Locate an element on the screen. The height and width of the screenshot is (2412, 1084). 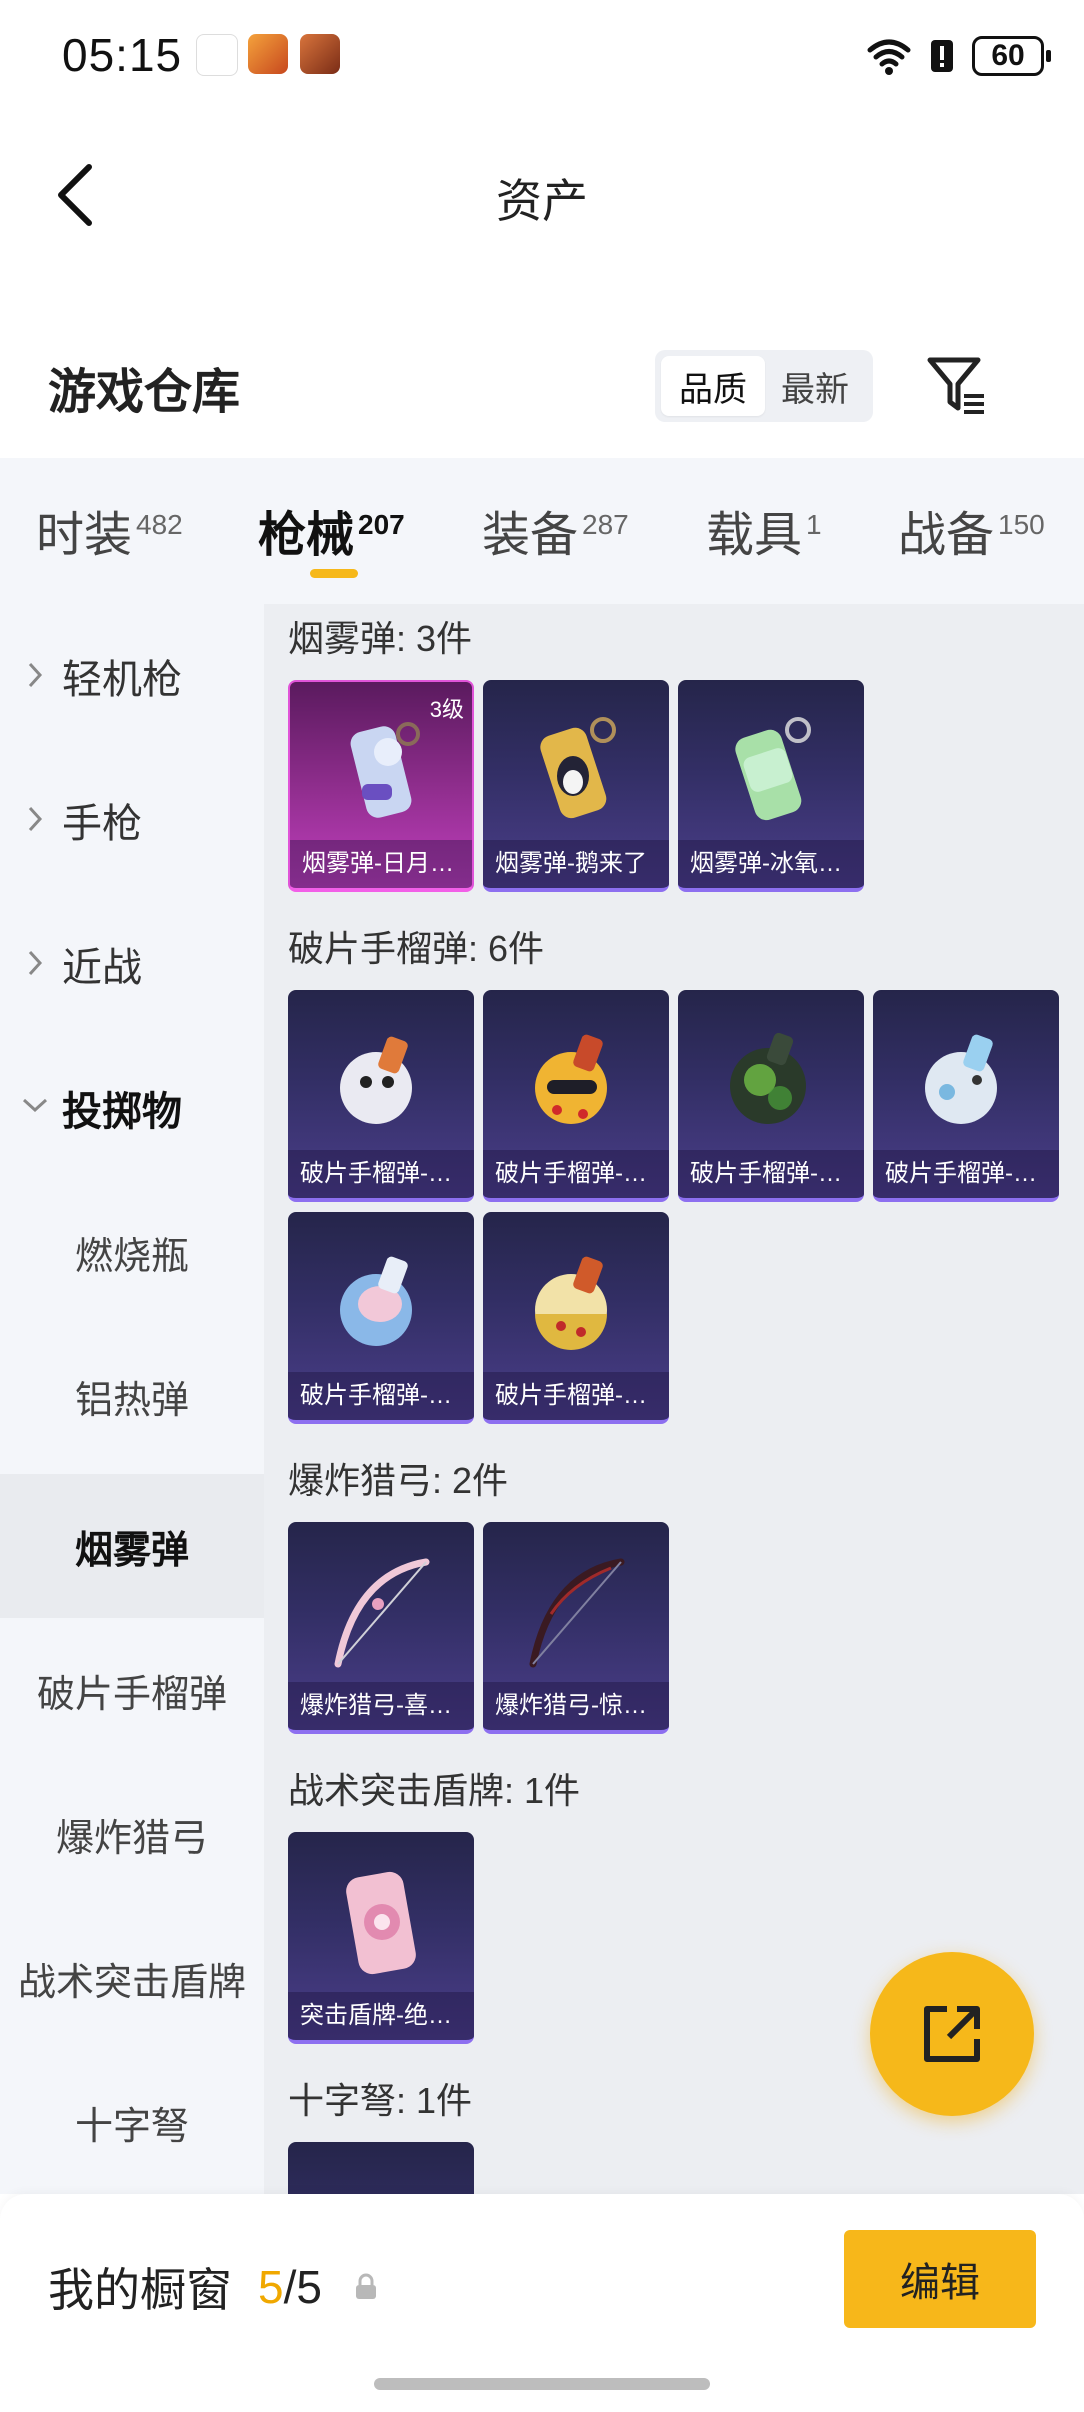
tab-count: 287 is located at coordinates (605, 524).